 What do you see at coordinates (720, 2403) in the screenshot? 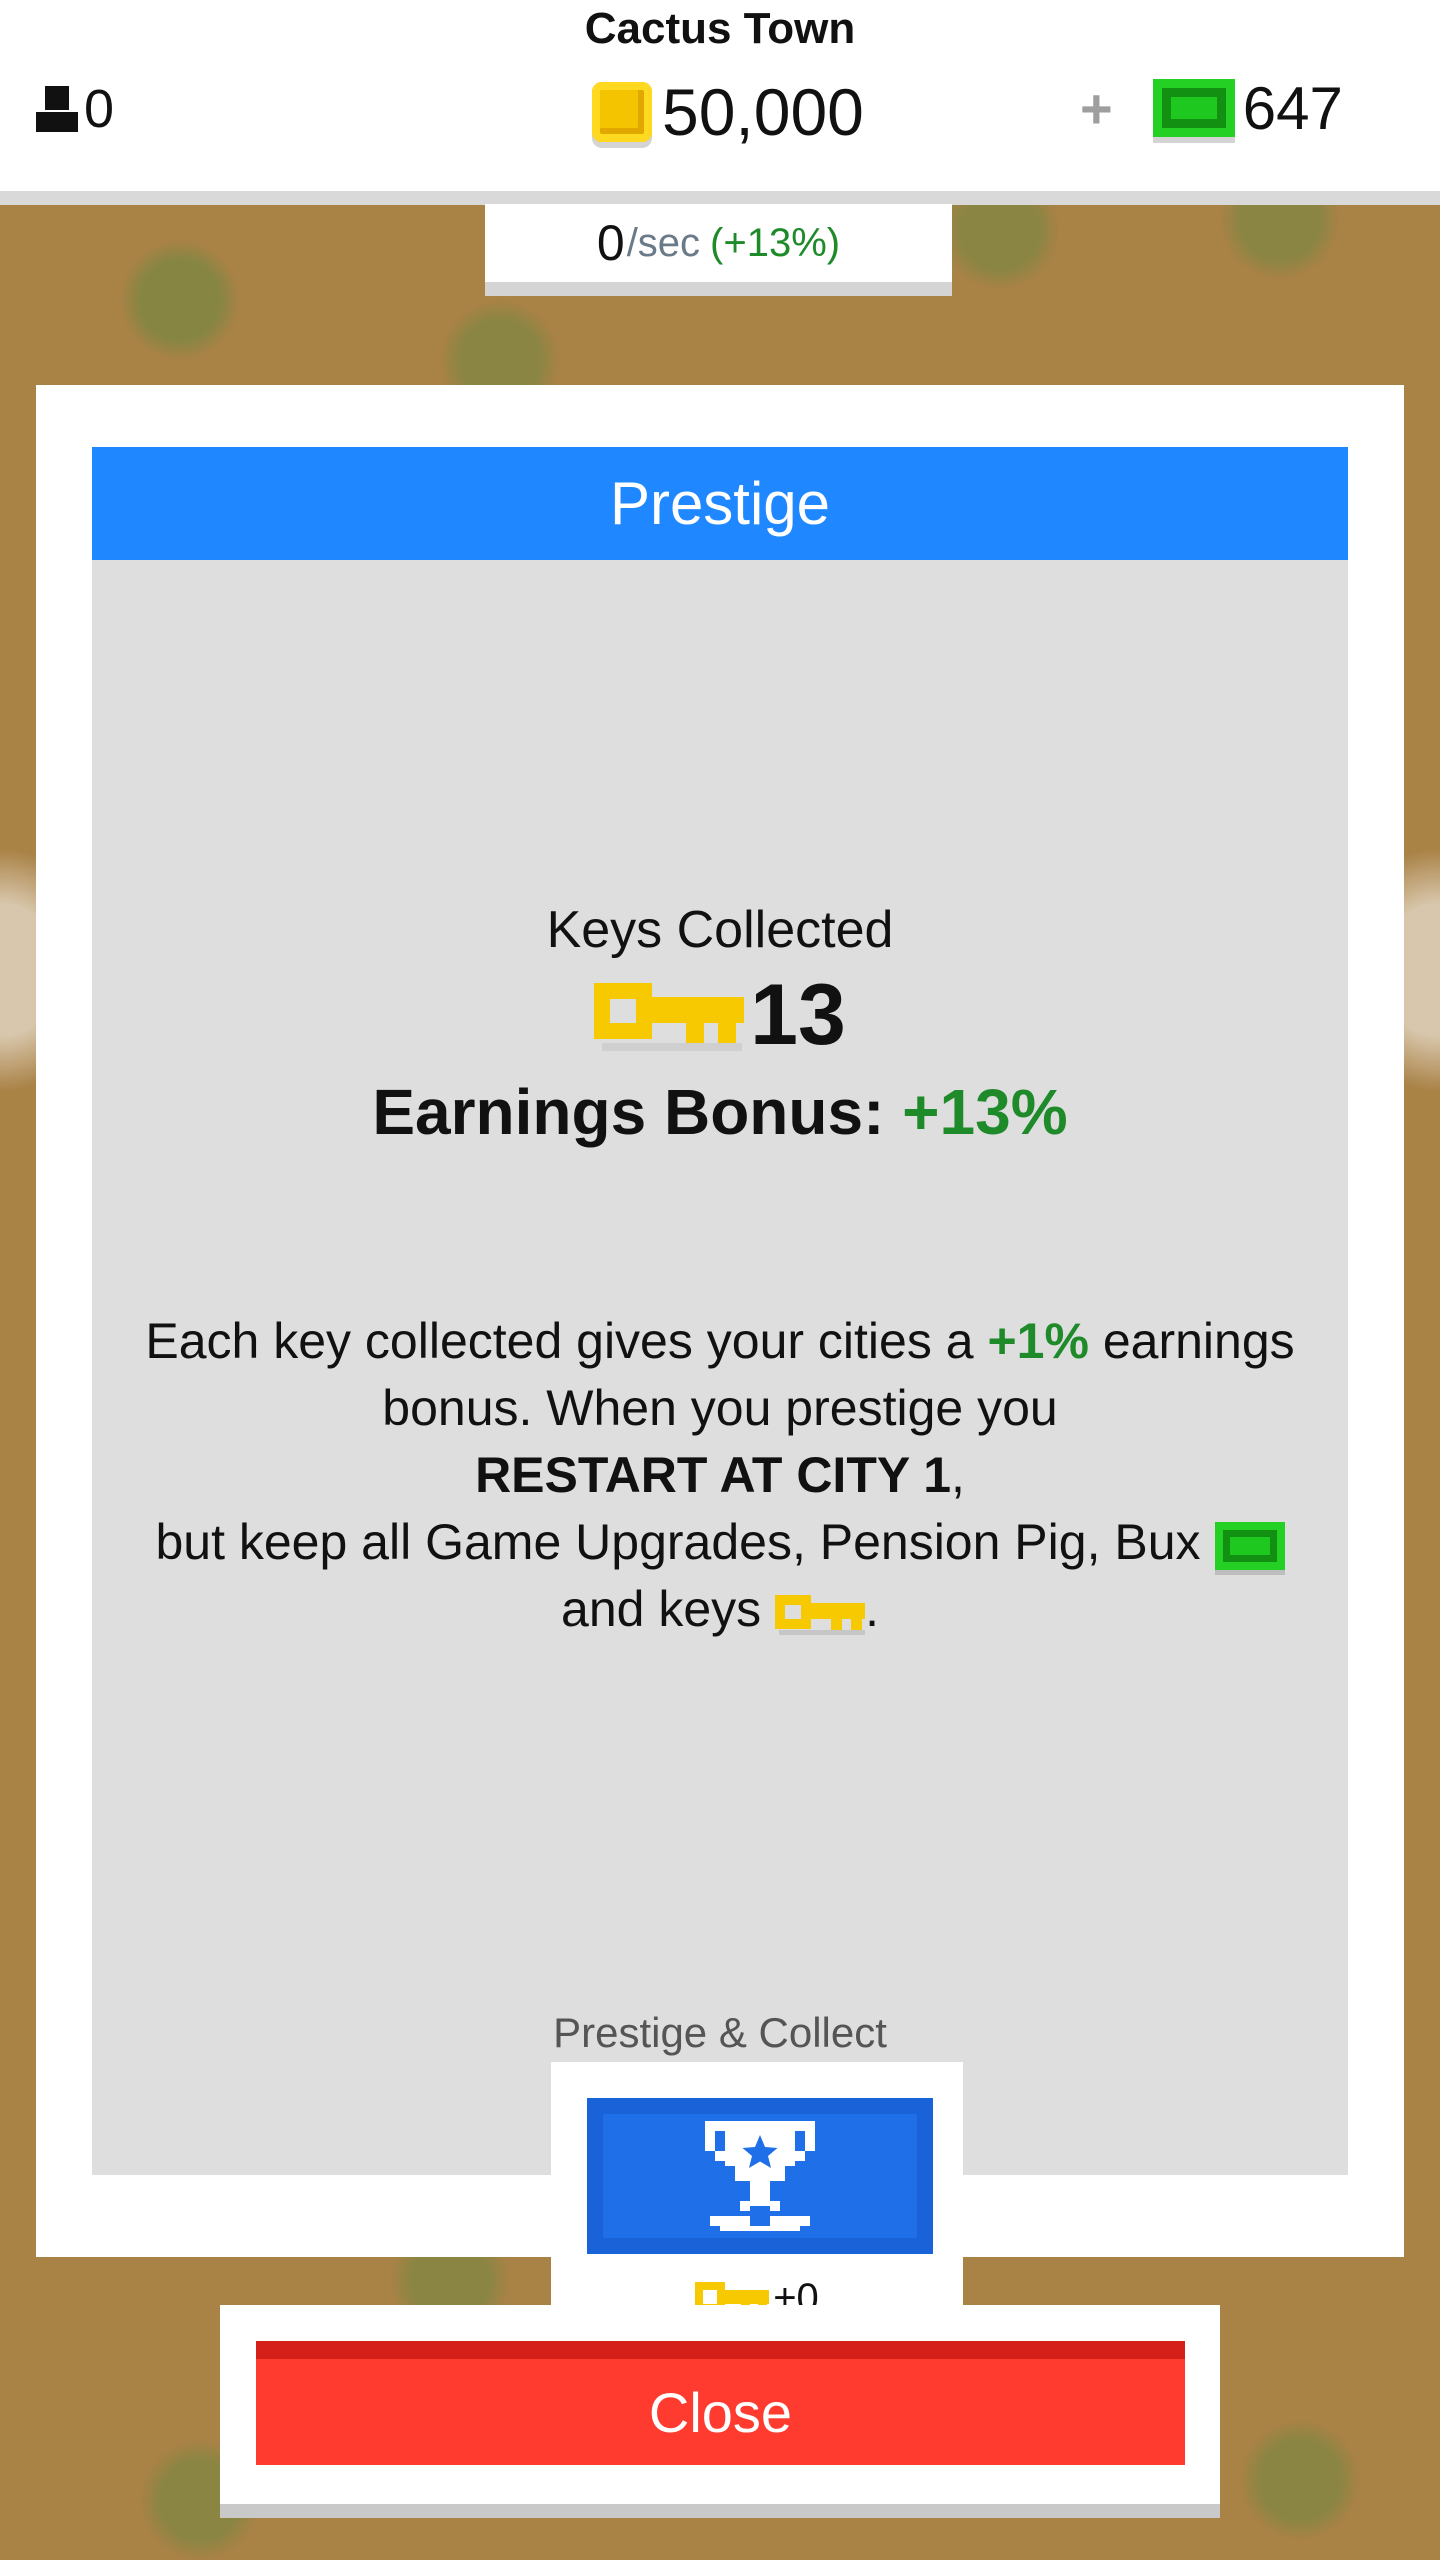
I see `close-button: Close` at bounding box center [720, 2403].